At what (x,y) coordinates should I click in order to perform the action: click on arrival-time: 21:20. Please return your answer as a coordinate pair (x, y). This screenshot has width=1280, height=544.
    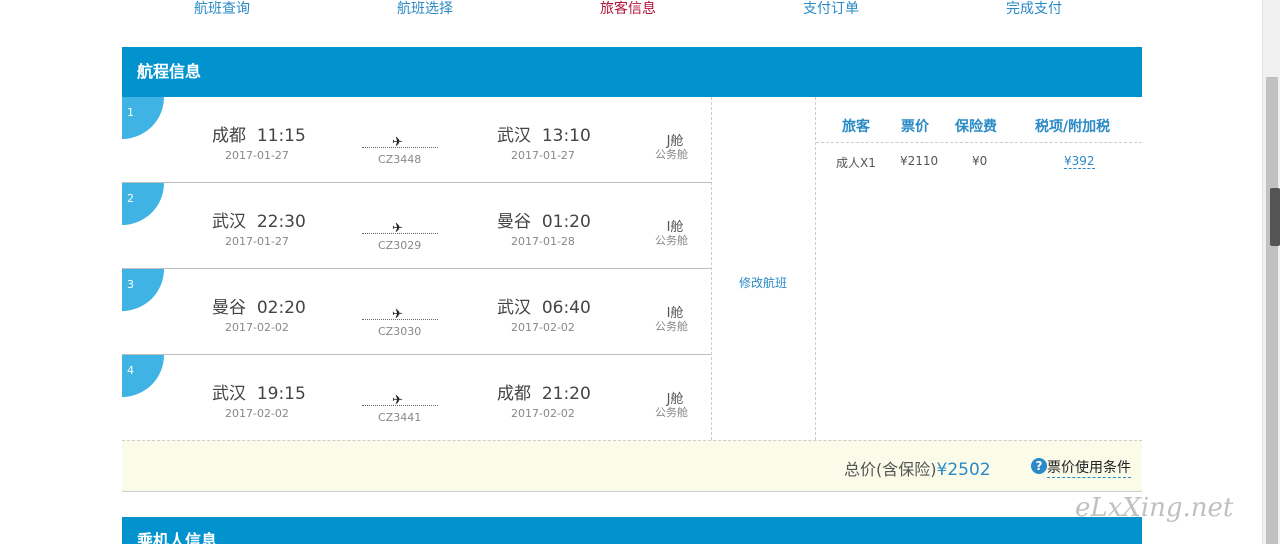
    Looking at the image, I should click on (566, 394).